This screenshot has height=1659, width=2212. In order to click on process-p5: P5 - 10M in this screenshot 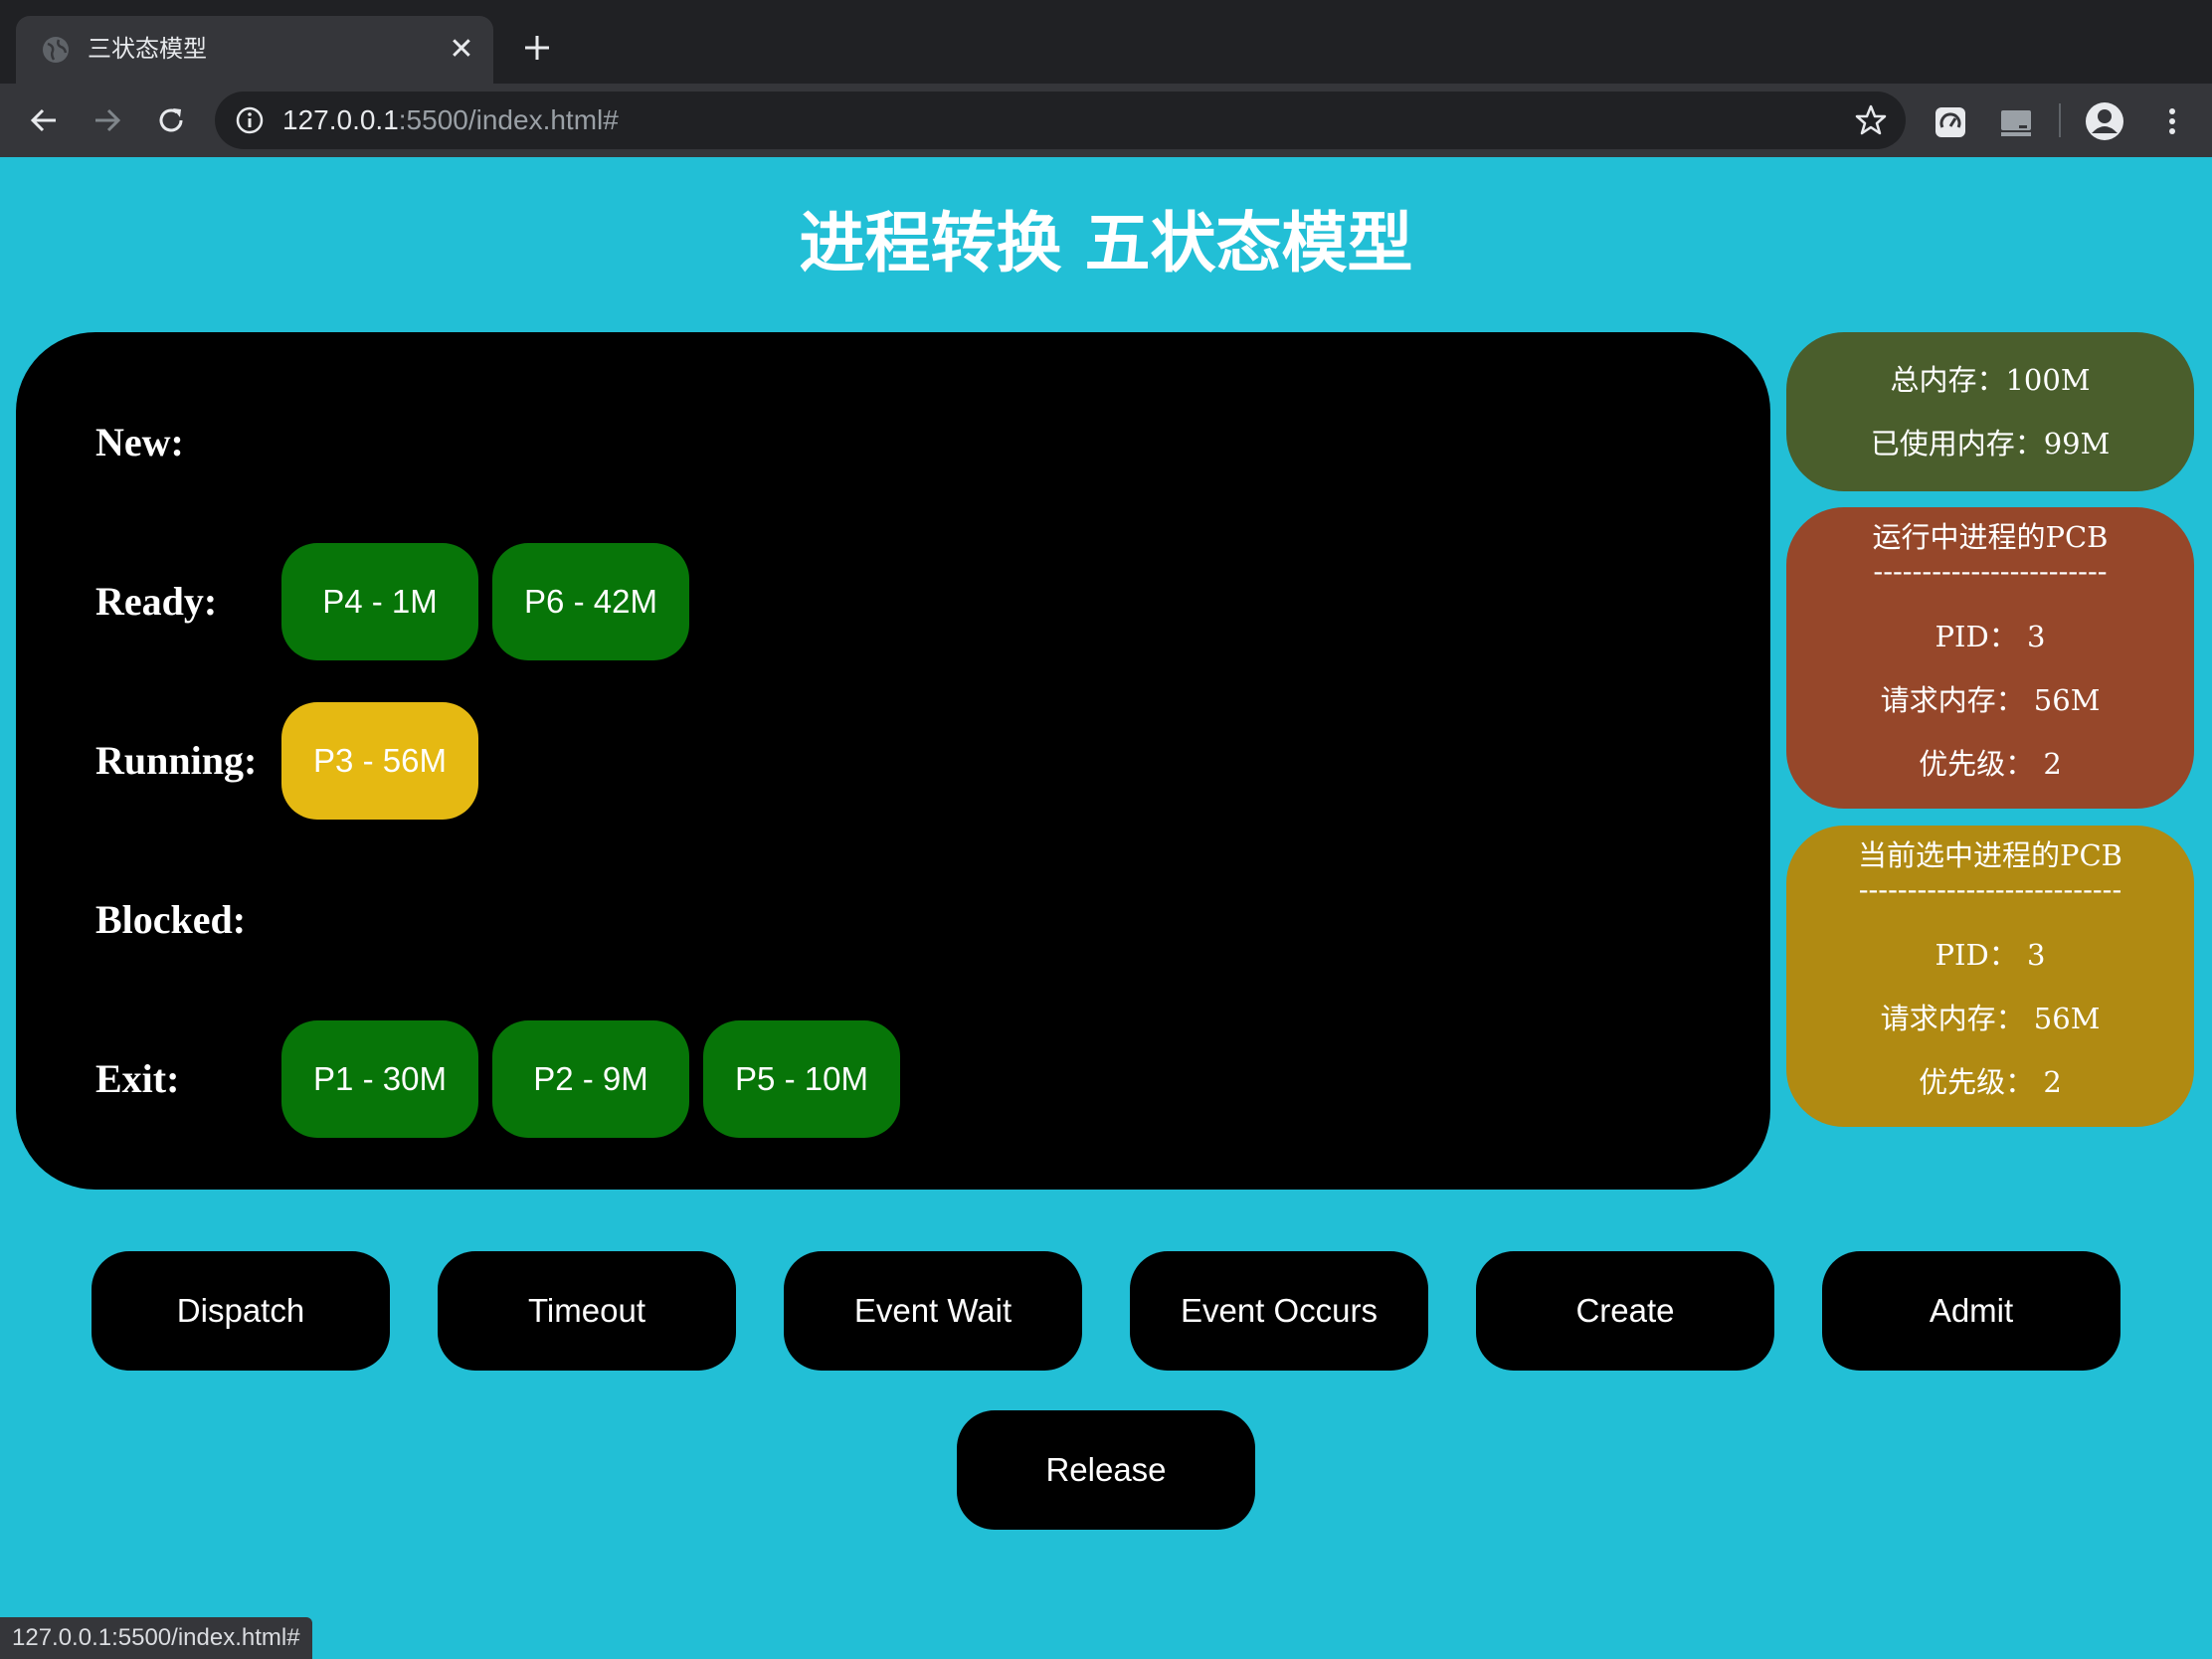, I will do `click(801, 1079)`.